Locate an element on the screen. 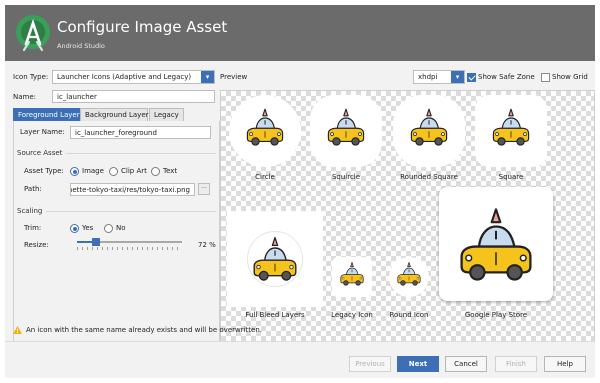 The width and height of the screenshot is (600, 383). name-label: Name: is located at coordinates (25, 97).